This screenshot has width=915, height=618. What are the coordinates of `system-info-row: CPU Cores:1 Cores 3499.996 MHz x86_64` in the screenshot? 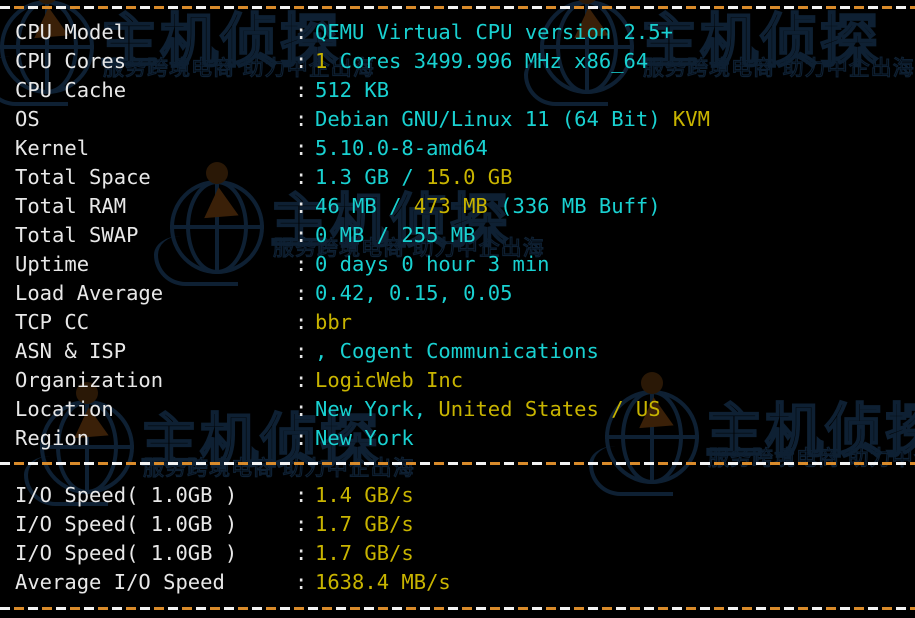 It's located at (457, 61).